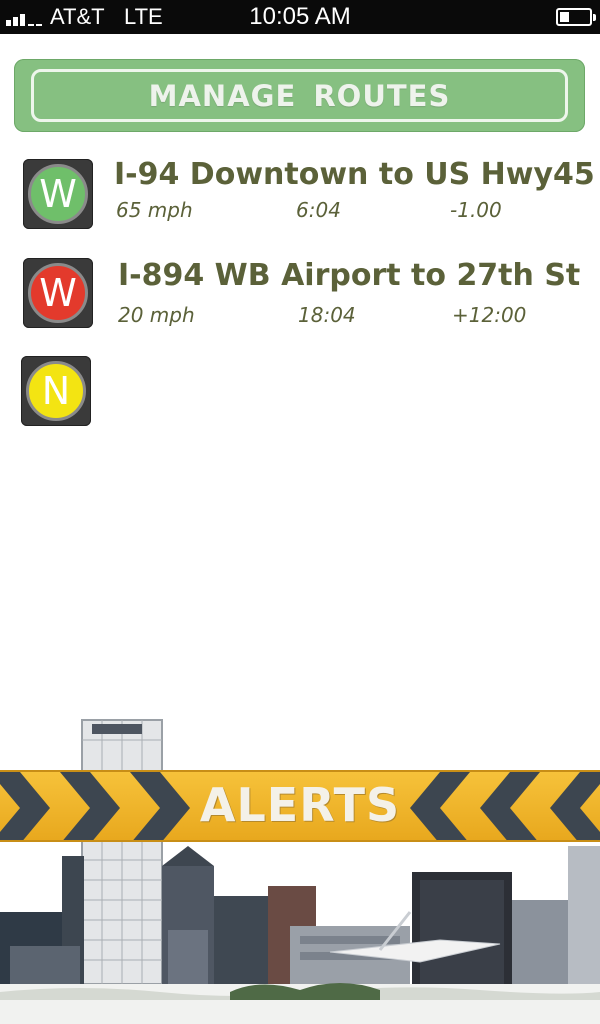 This screenshot has height=1024, width=600. What do you see at coordinates (327, 315) in the screenshot?
I see `route-travel-time: 18:04` at bounding box center [327, 315].